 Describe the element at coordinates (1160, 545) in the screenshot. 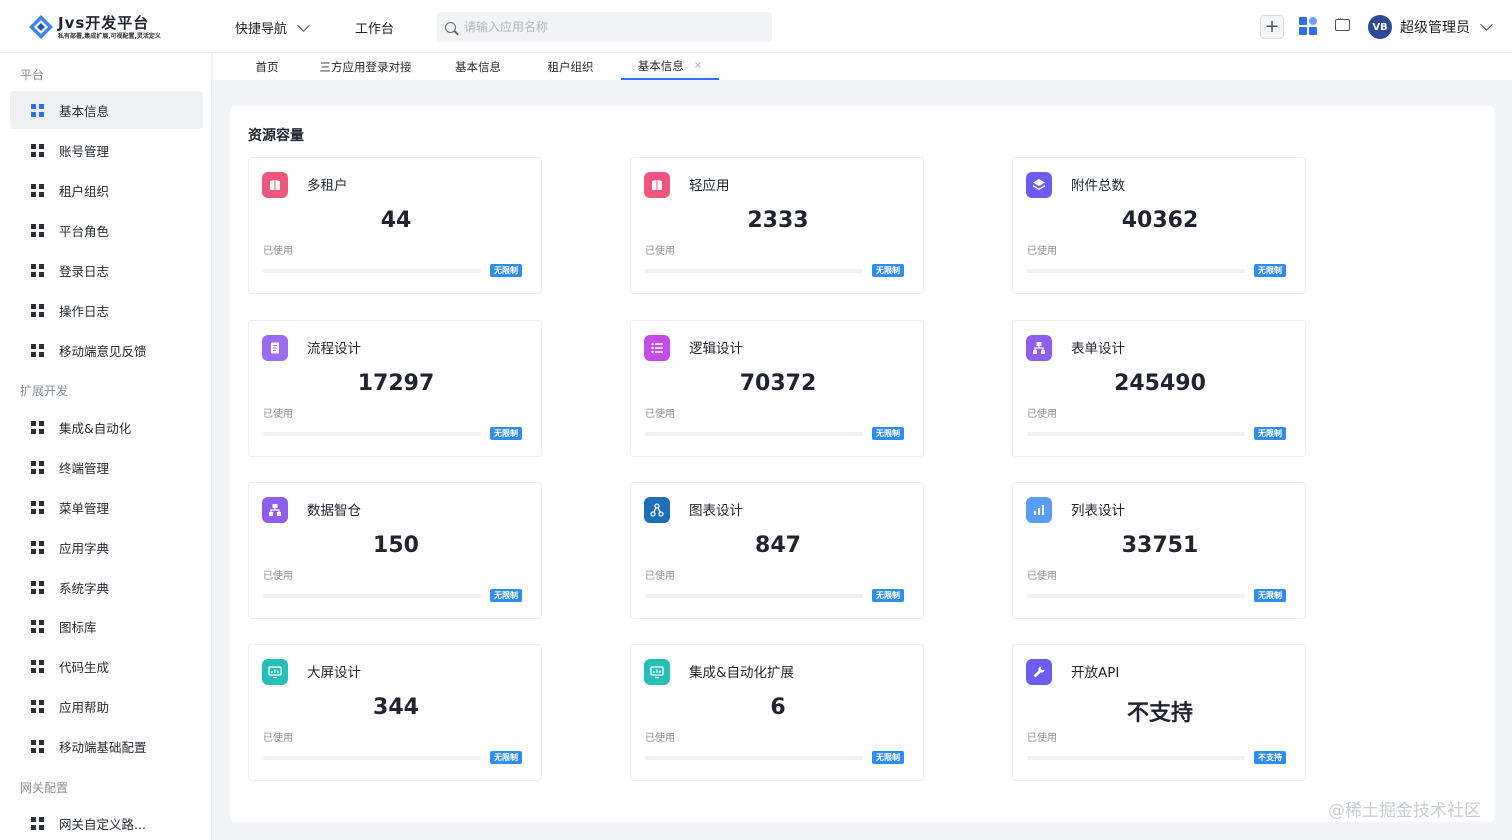

I see `card-value: 33751` at that location.